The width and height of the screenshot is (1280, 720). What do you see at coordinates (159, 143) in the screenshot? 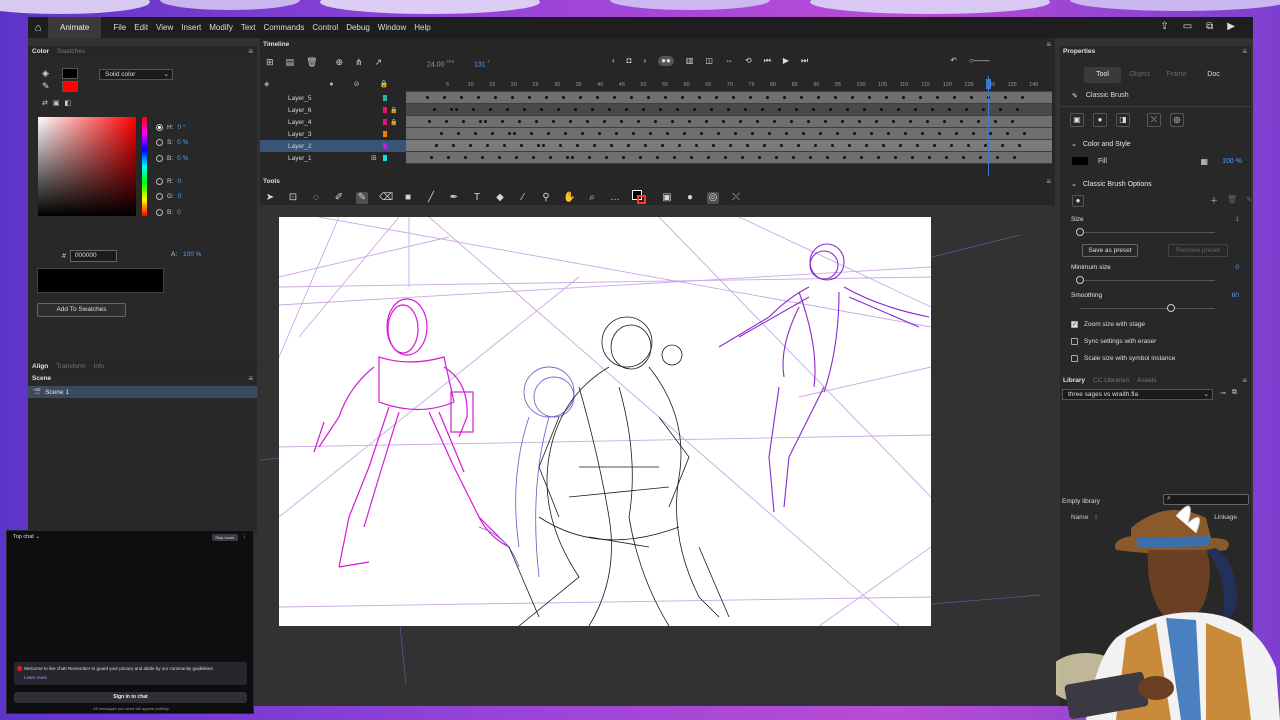
I see `radio-s` at bounding box center [159, 143].